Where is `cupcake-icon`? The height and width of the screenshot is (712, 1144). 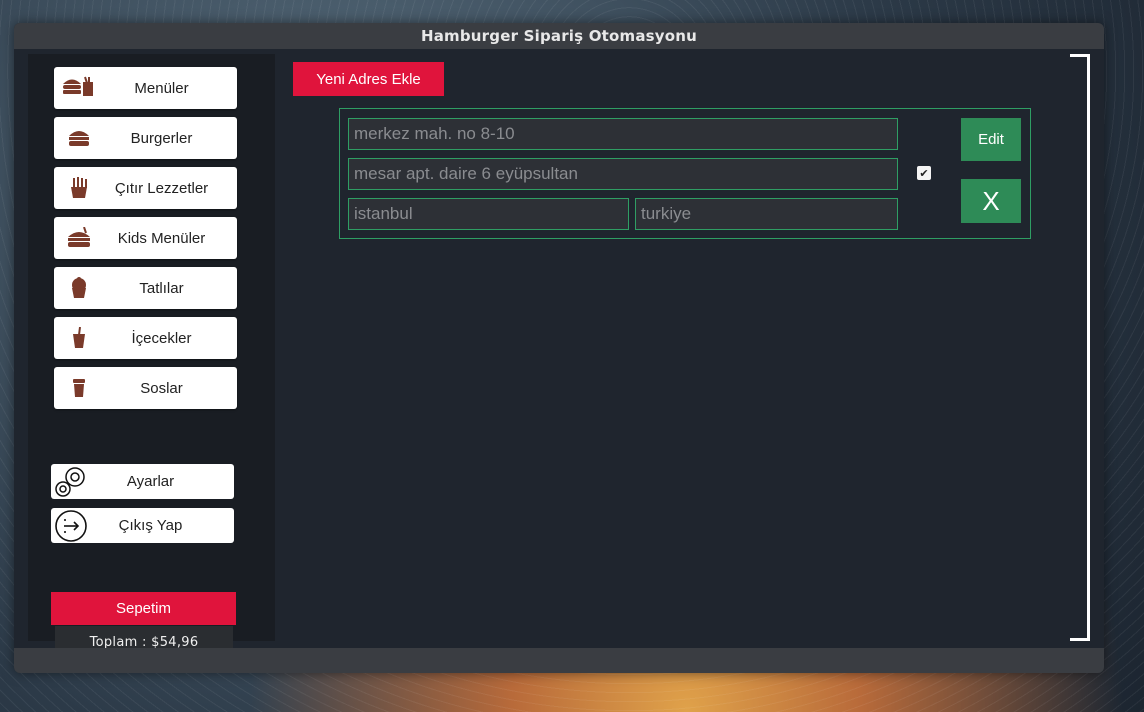 cupcake-icon is located at coordinates (79, 288).